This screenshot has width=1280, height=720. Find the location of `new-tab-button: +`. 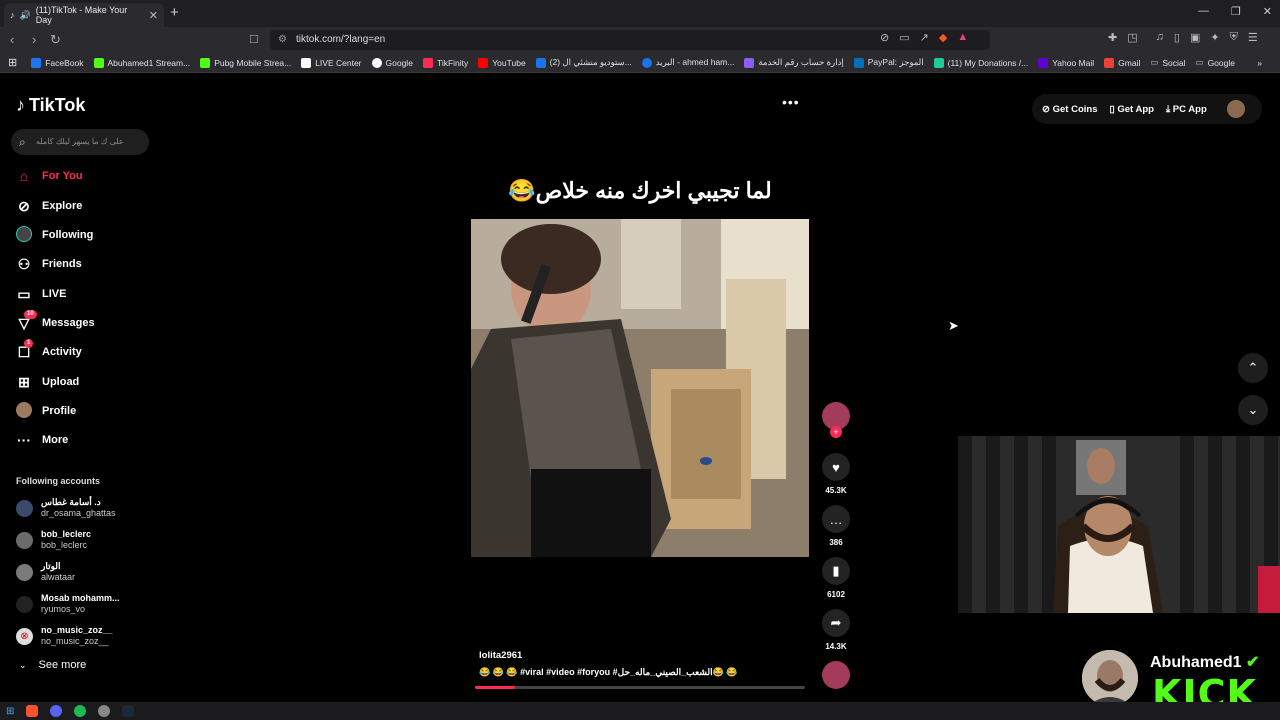

new-tab-button: + is located at coordinates (174, 12).